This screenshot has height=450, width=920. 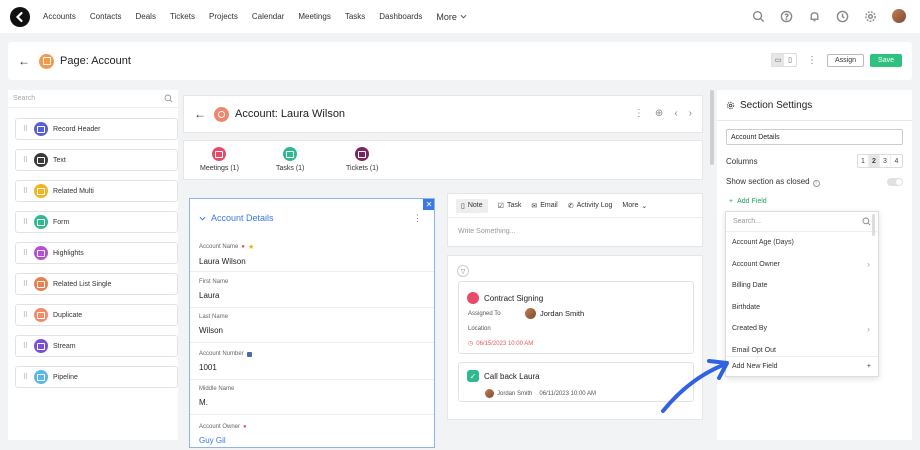 I want to click on card-title: Contract Signing, so click(x=505, y=298).